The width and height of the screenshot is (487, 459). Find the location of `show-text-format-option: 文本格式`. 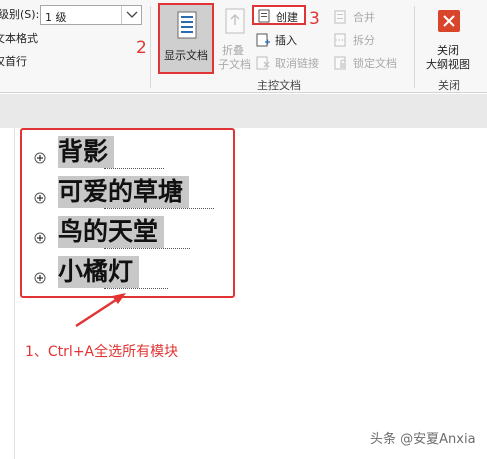

show-text-format-option: 文本格式 is located at coordinates (19, 38).